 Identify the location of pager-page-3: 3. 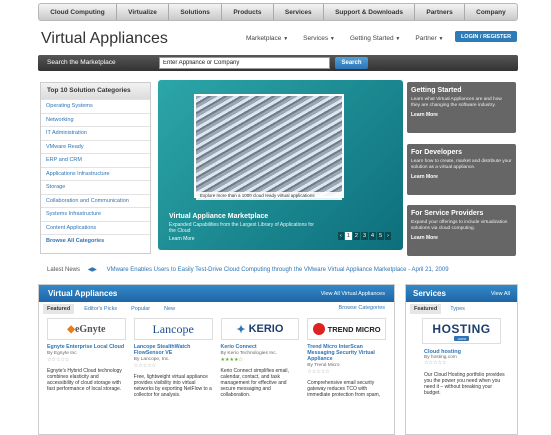
(364, 236).